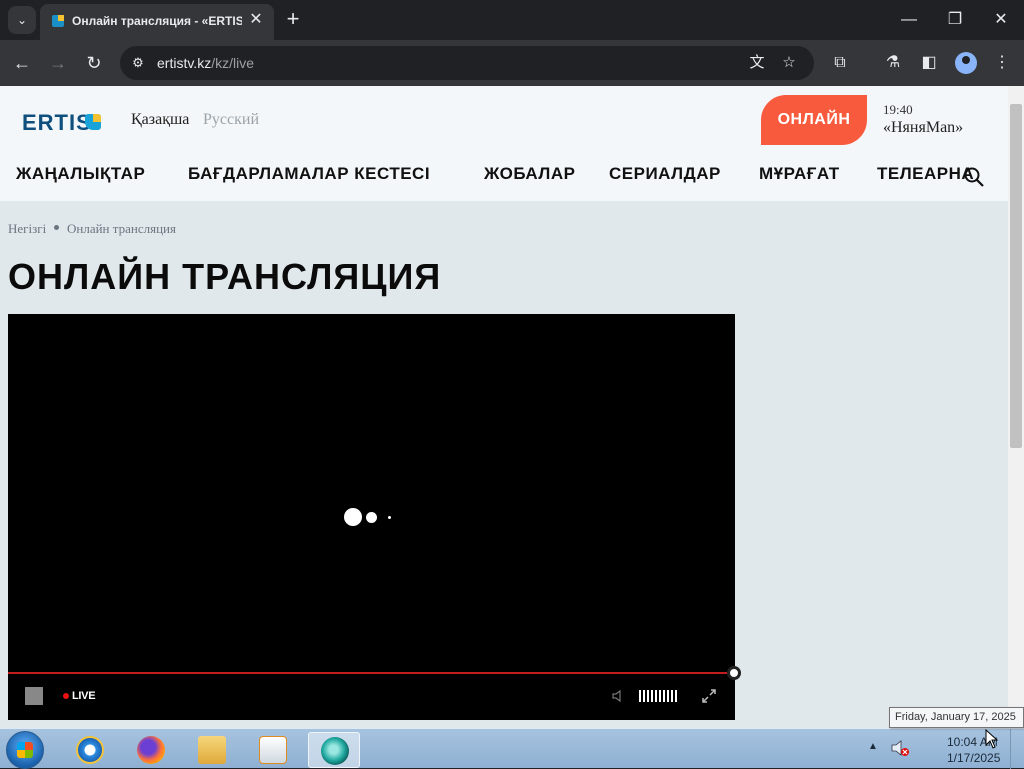 This screenshot has width=1024, height=769. I want to click on restore-icon: ❐, so click(955, 20).